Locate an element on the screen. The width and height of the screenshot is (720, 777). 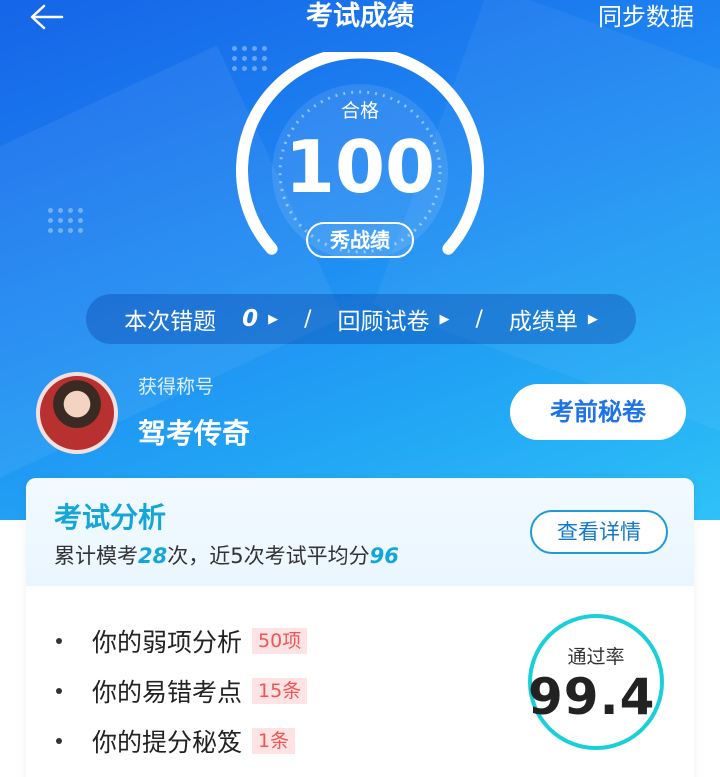
count-badge: 1条 is located at coordinates (274, 741).